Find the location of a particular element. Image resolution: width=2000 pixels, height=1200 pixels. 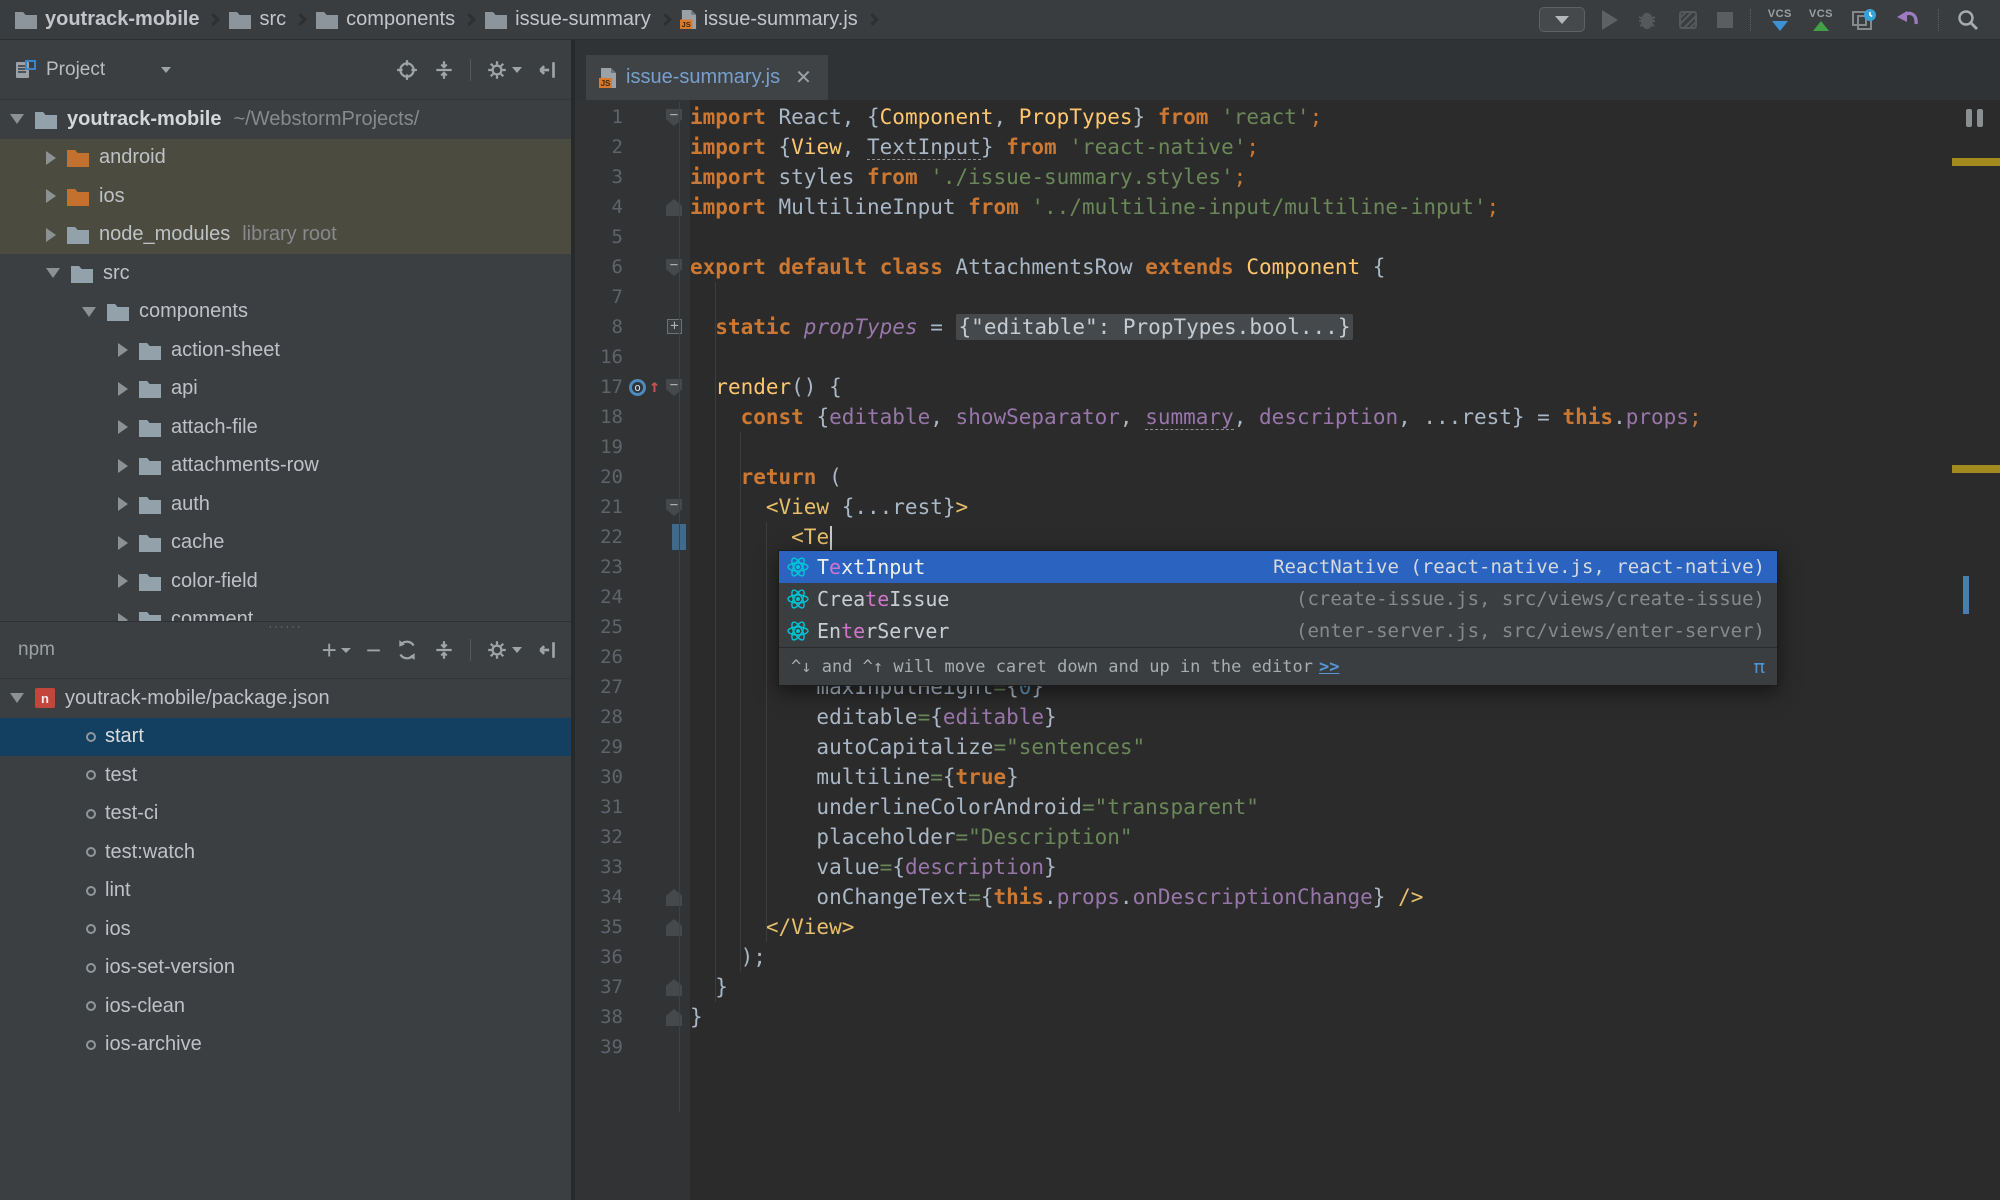

add-script-button: + is located at coordinates (336, 650).